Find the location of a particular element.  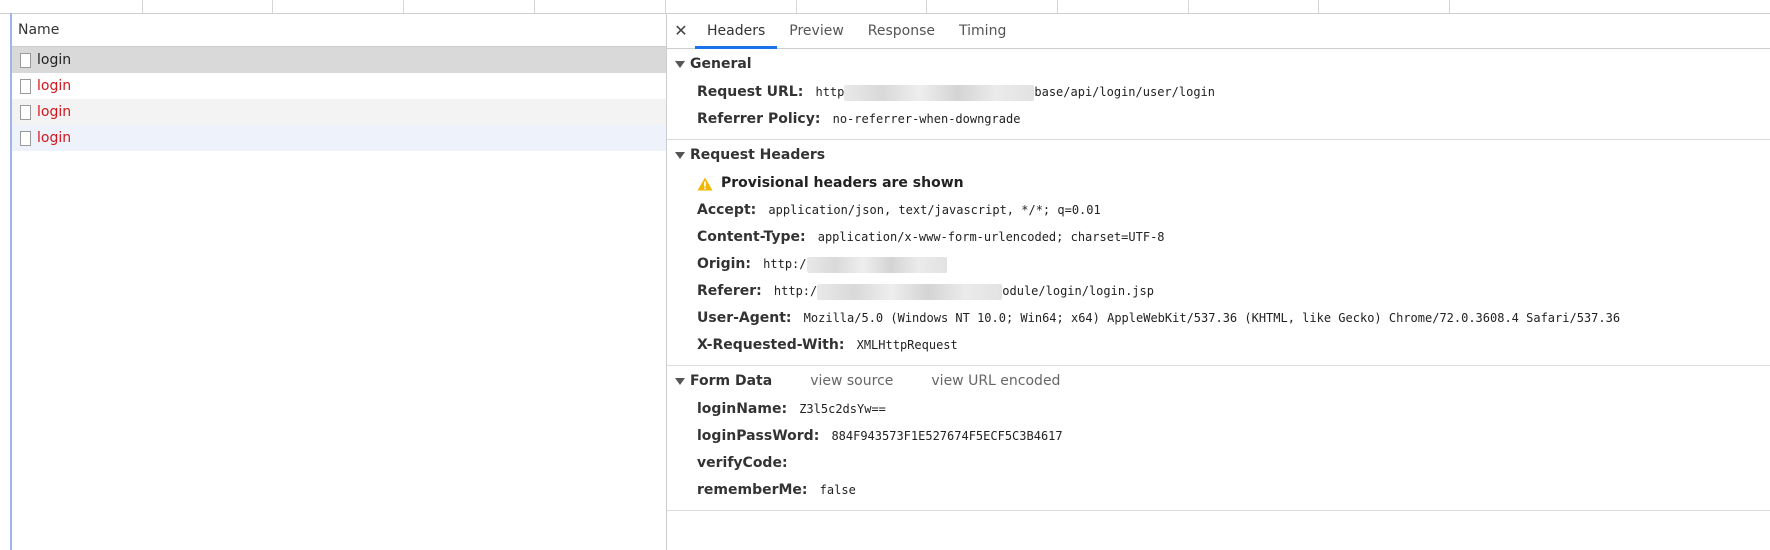

header-value: no-referrer-when-downgrade is located at coordinates (926, 119).